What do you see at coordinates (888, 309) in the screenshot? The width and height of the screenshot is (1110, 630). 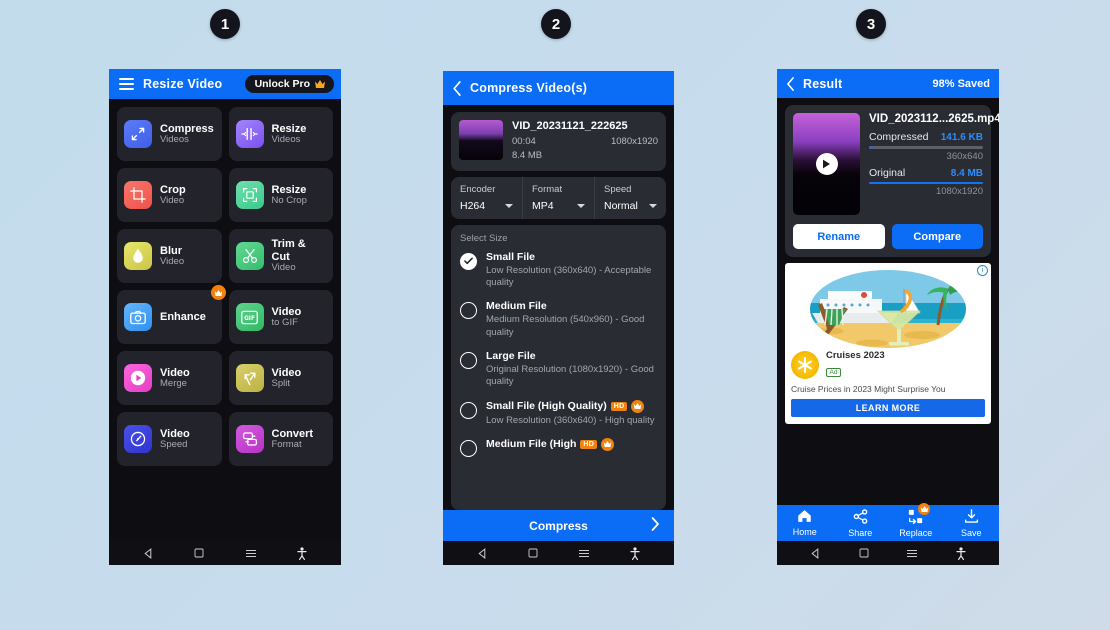 I see `ad-image` at bounding box center [888, 309].